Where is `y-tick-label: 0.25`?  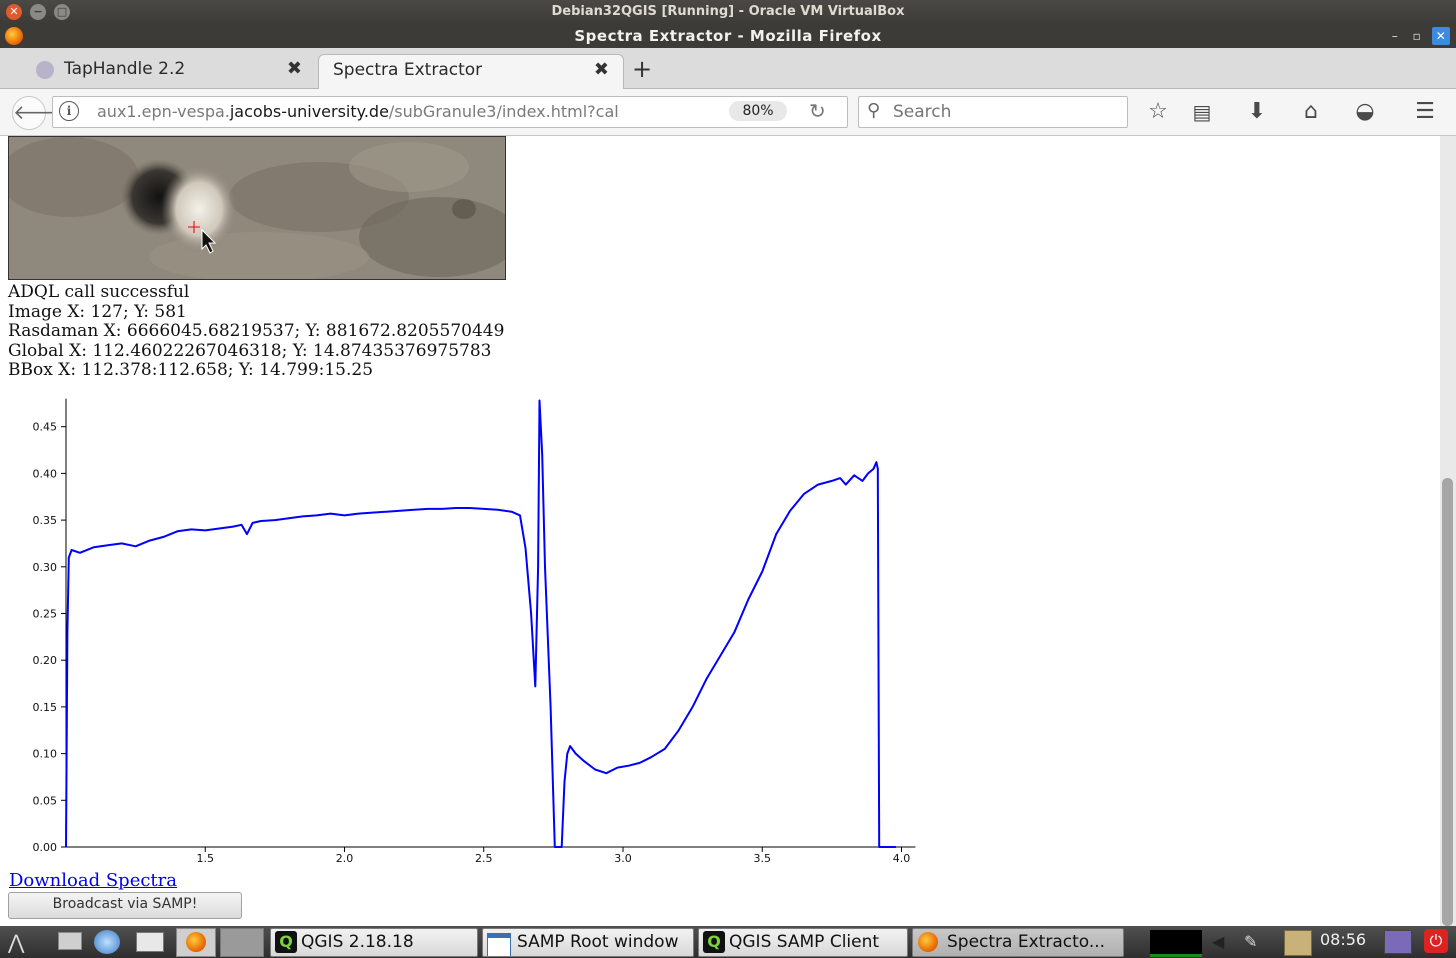 y-tick-label: 0.25 is located at coordinates (45, 614).